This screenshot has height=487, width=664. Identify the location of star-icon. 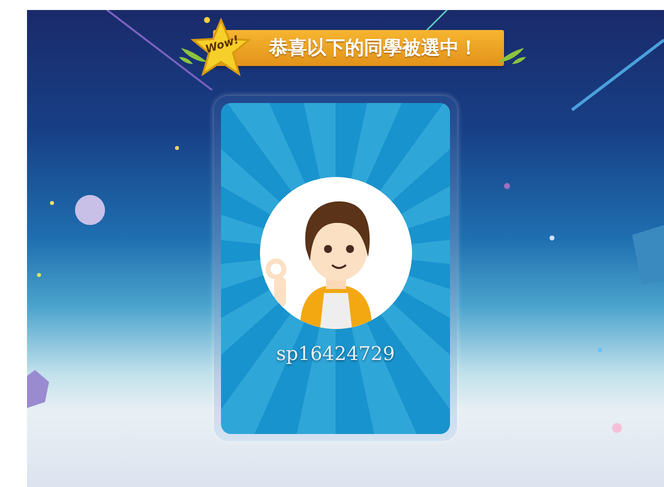
(221, 47).